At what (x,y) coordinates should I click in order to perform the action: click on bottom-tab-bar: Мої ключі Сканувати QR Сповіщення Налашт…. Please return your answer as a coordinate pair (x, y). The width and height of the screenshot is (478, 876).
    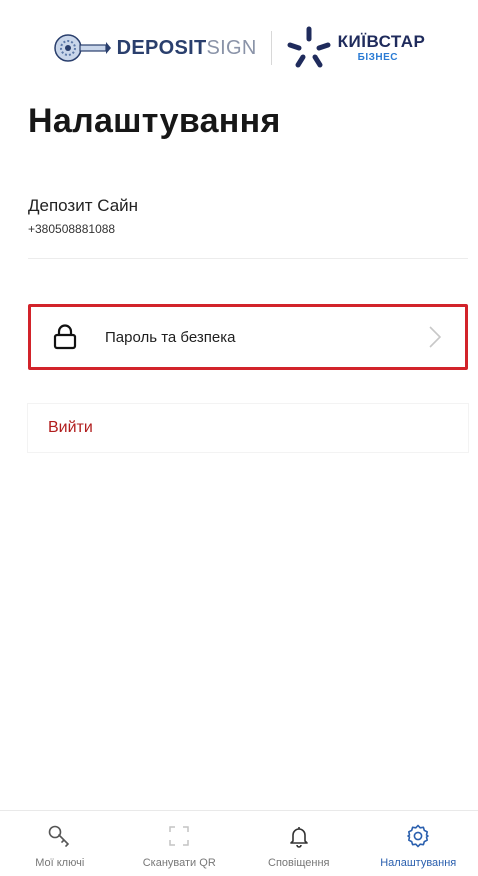
    Looking at the image, I should click on (239, 843).